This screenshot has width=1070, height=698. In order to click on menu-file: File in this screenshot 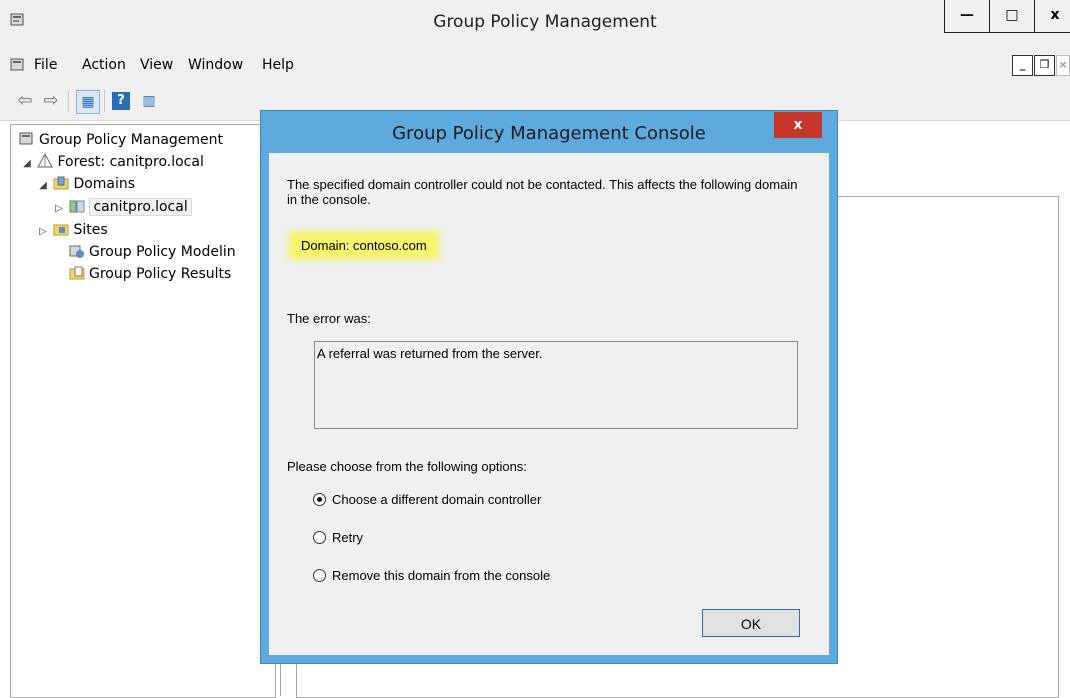, I will do `click(45, 65)`.